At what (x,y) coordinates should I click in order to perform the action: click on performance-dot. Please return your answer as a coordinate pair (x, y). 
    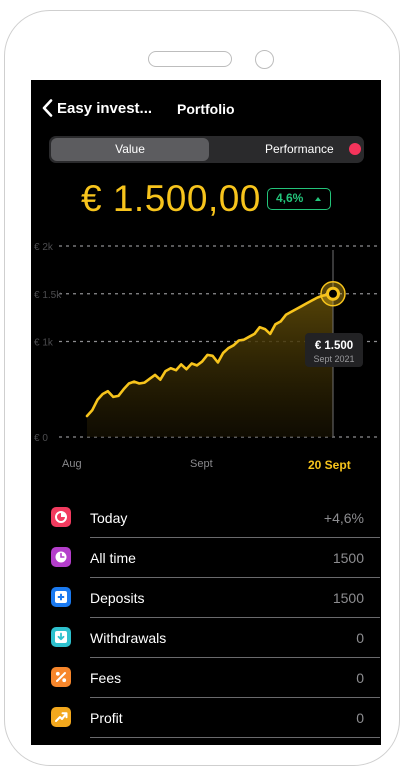
    Looking at the image, I should click on (355, 149).